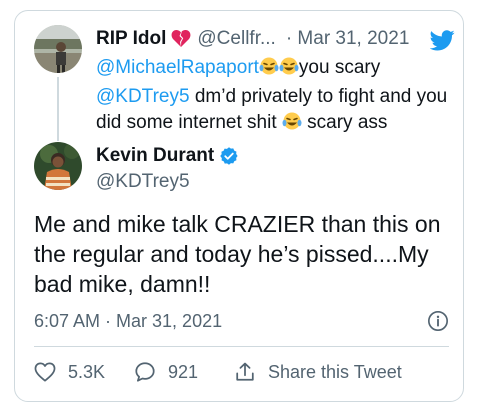 The height and width of the screenshot is (410, 480). What do you see at coordinates (344, 122) in the screenshot?
I see `parent-text-segment: scary ass` at bounding box center [344, 122].